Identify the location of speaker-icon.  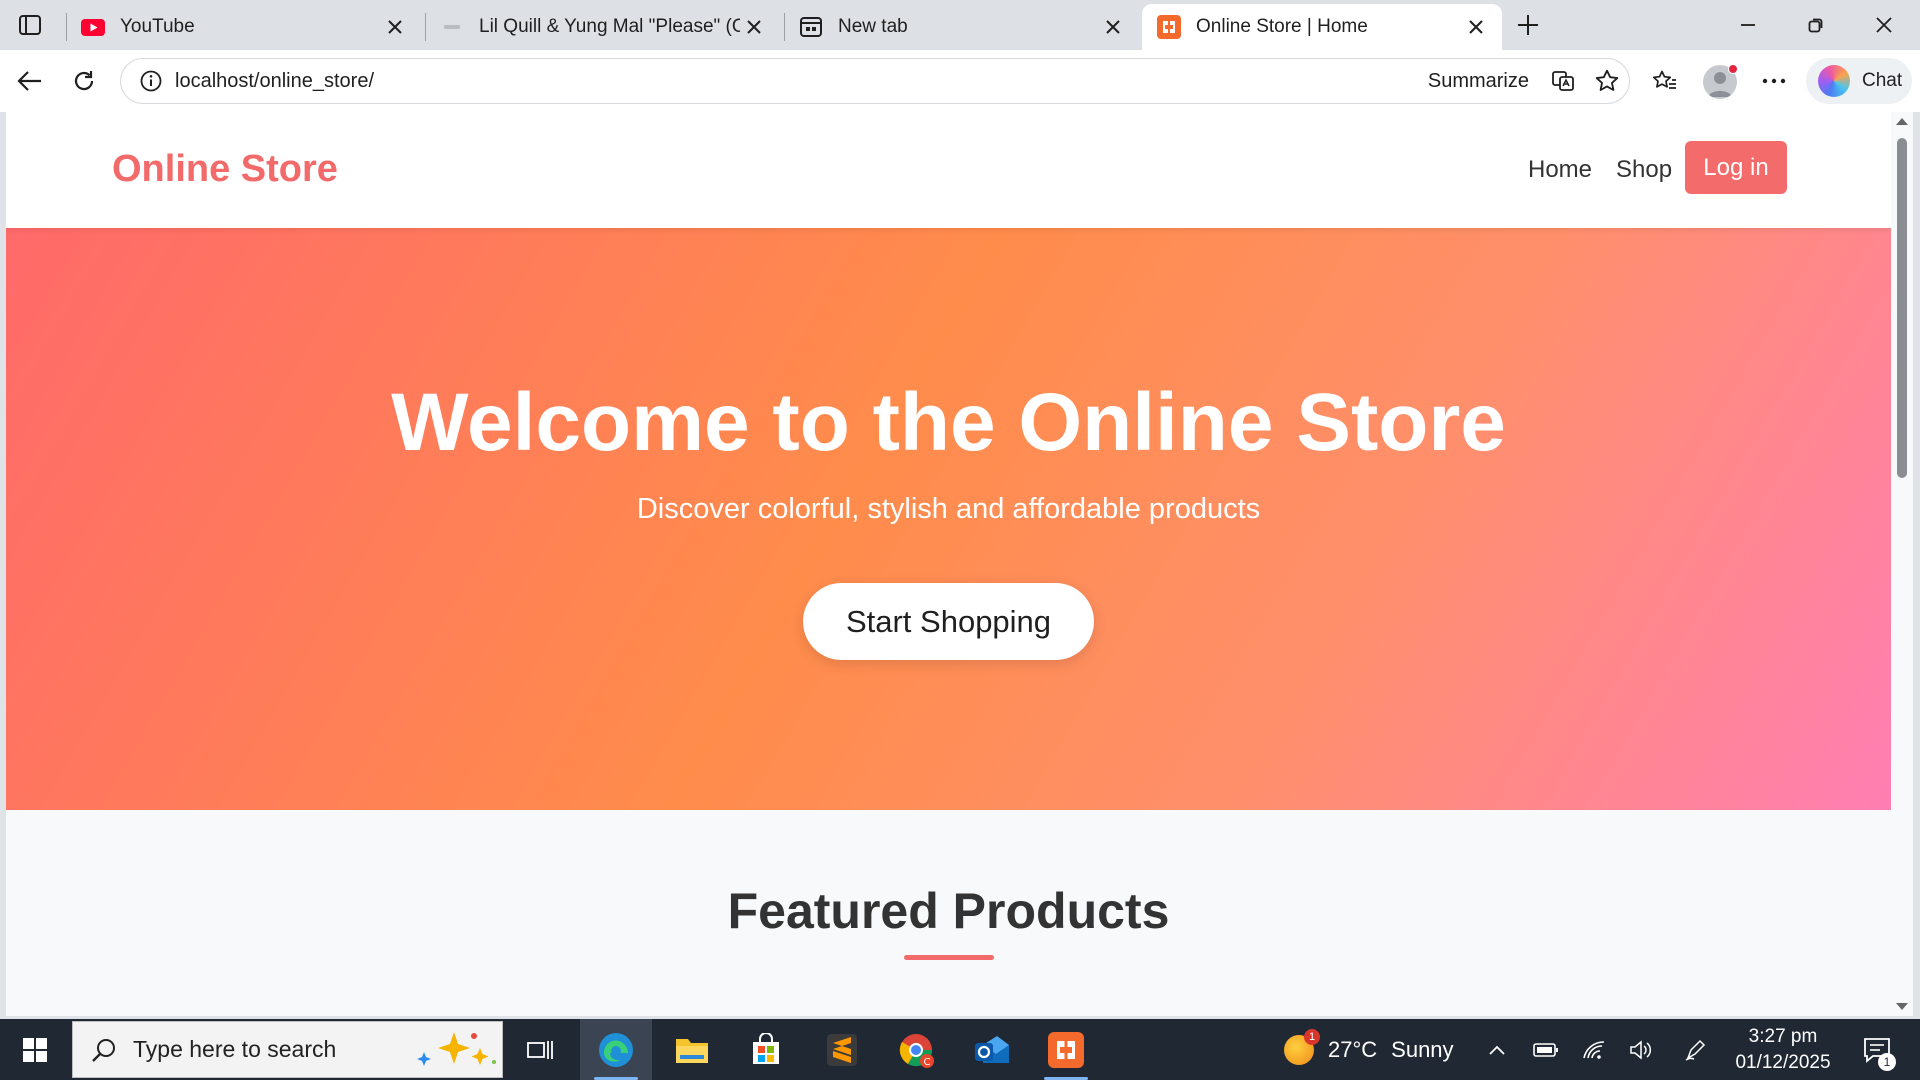
(1641, 1049).